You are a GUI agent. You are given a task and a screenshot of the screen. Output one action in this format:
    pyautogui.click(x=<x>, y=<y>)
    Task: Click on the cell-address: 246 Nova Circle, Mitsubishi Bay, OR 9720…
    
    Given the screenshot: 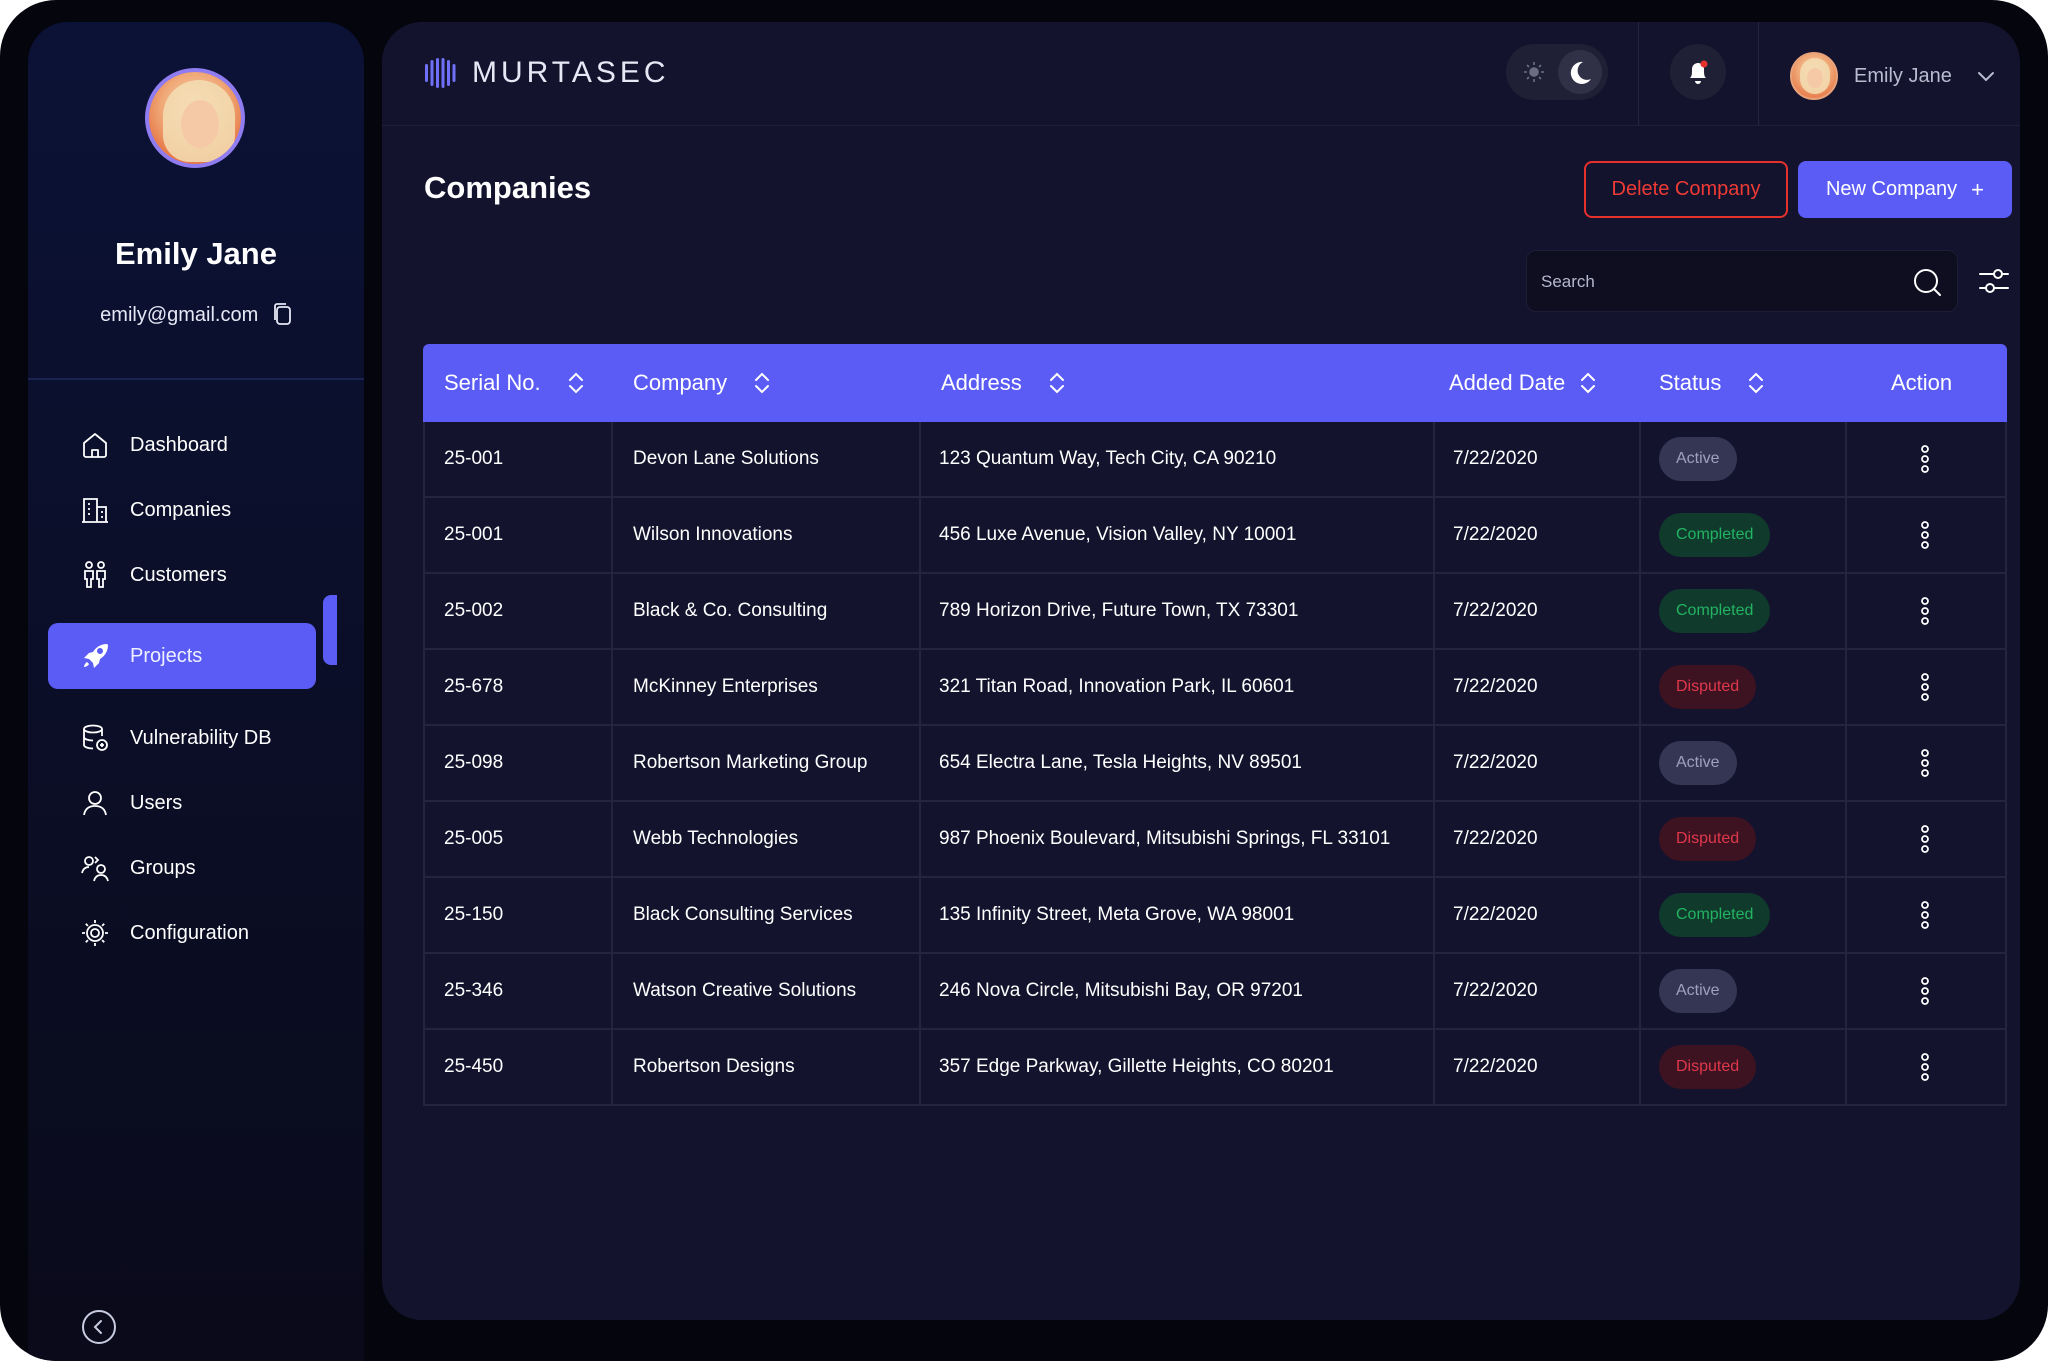 What is the action you would take?
    pyautogui.click(x=1121, y=990)
    